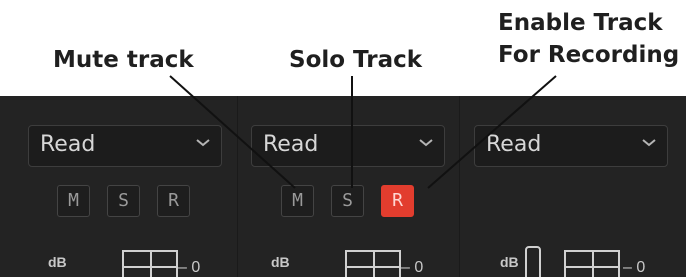 The height and width of the screenshot is (277, 686). What do you see at coordinates (533, 261) in the screenshot?
I see `pan-knob` at bounding box center [533, 261].